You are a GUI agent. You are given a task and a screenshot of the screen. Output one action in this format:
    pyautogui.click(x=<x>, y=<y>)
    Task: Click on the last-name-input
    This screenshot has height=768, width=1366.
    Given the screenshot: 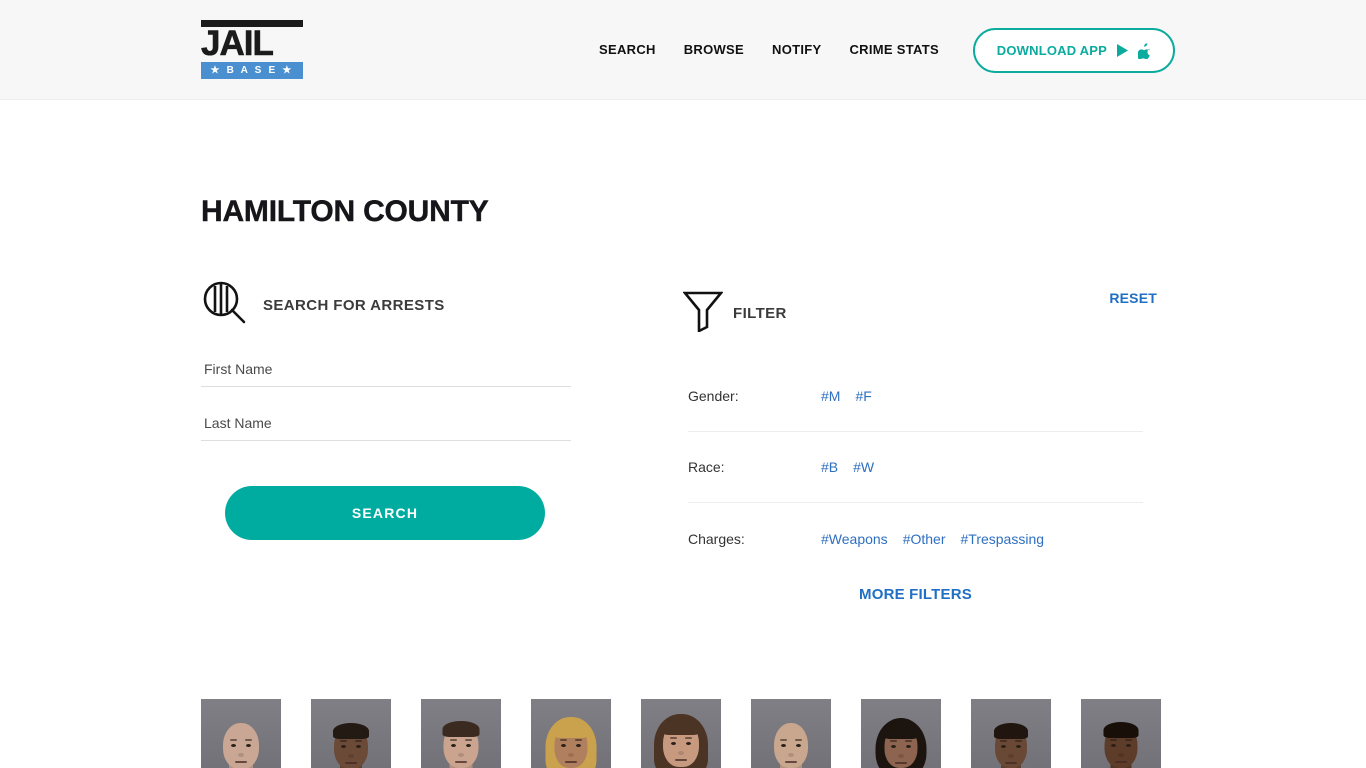 What is the action you would take?
    pyautogui.click(x=386, y=425)
    